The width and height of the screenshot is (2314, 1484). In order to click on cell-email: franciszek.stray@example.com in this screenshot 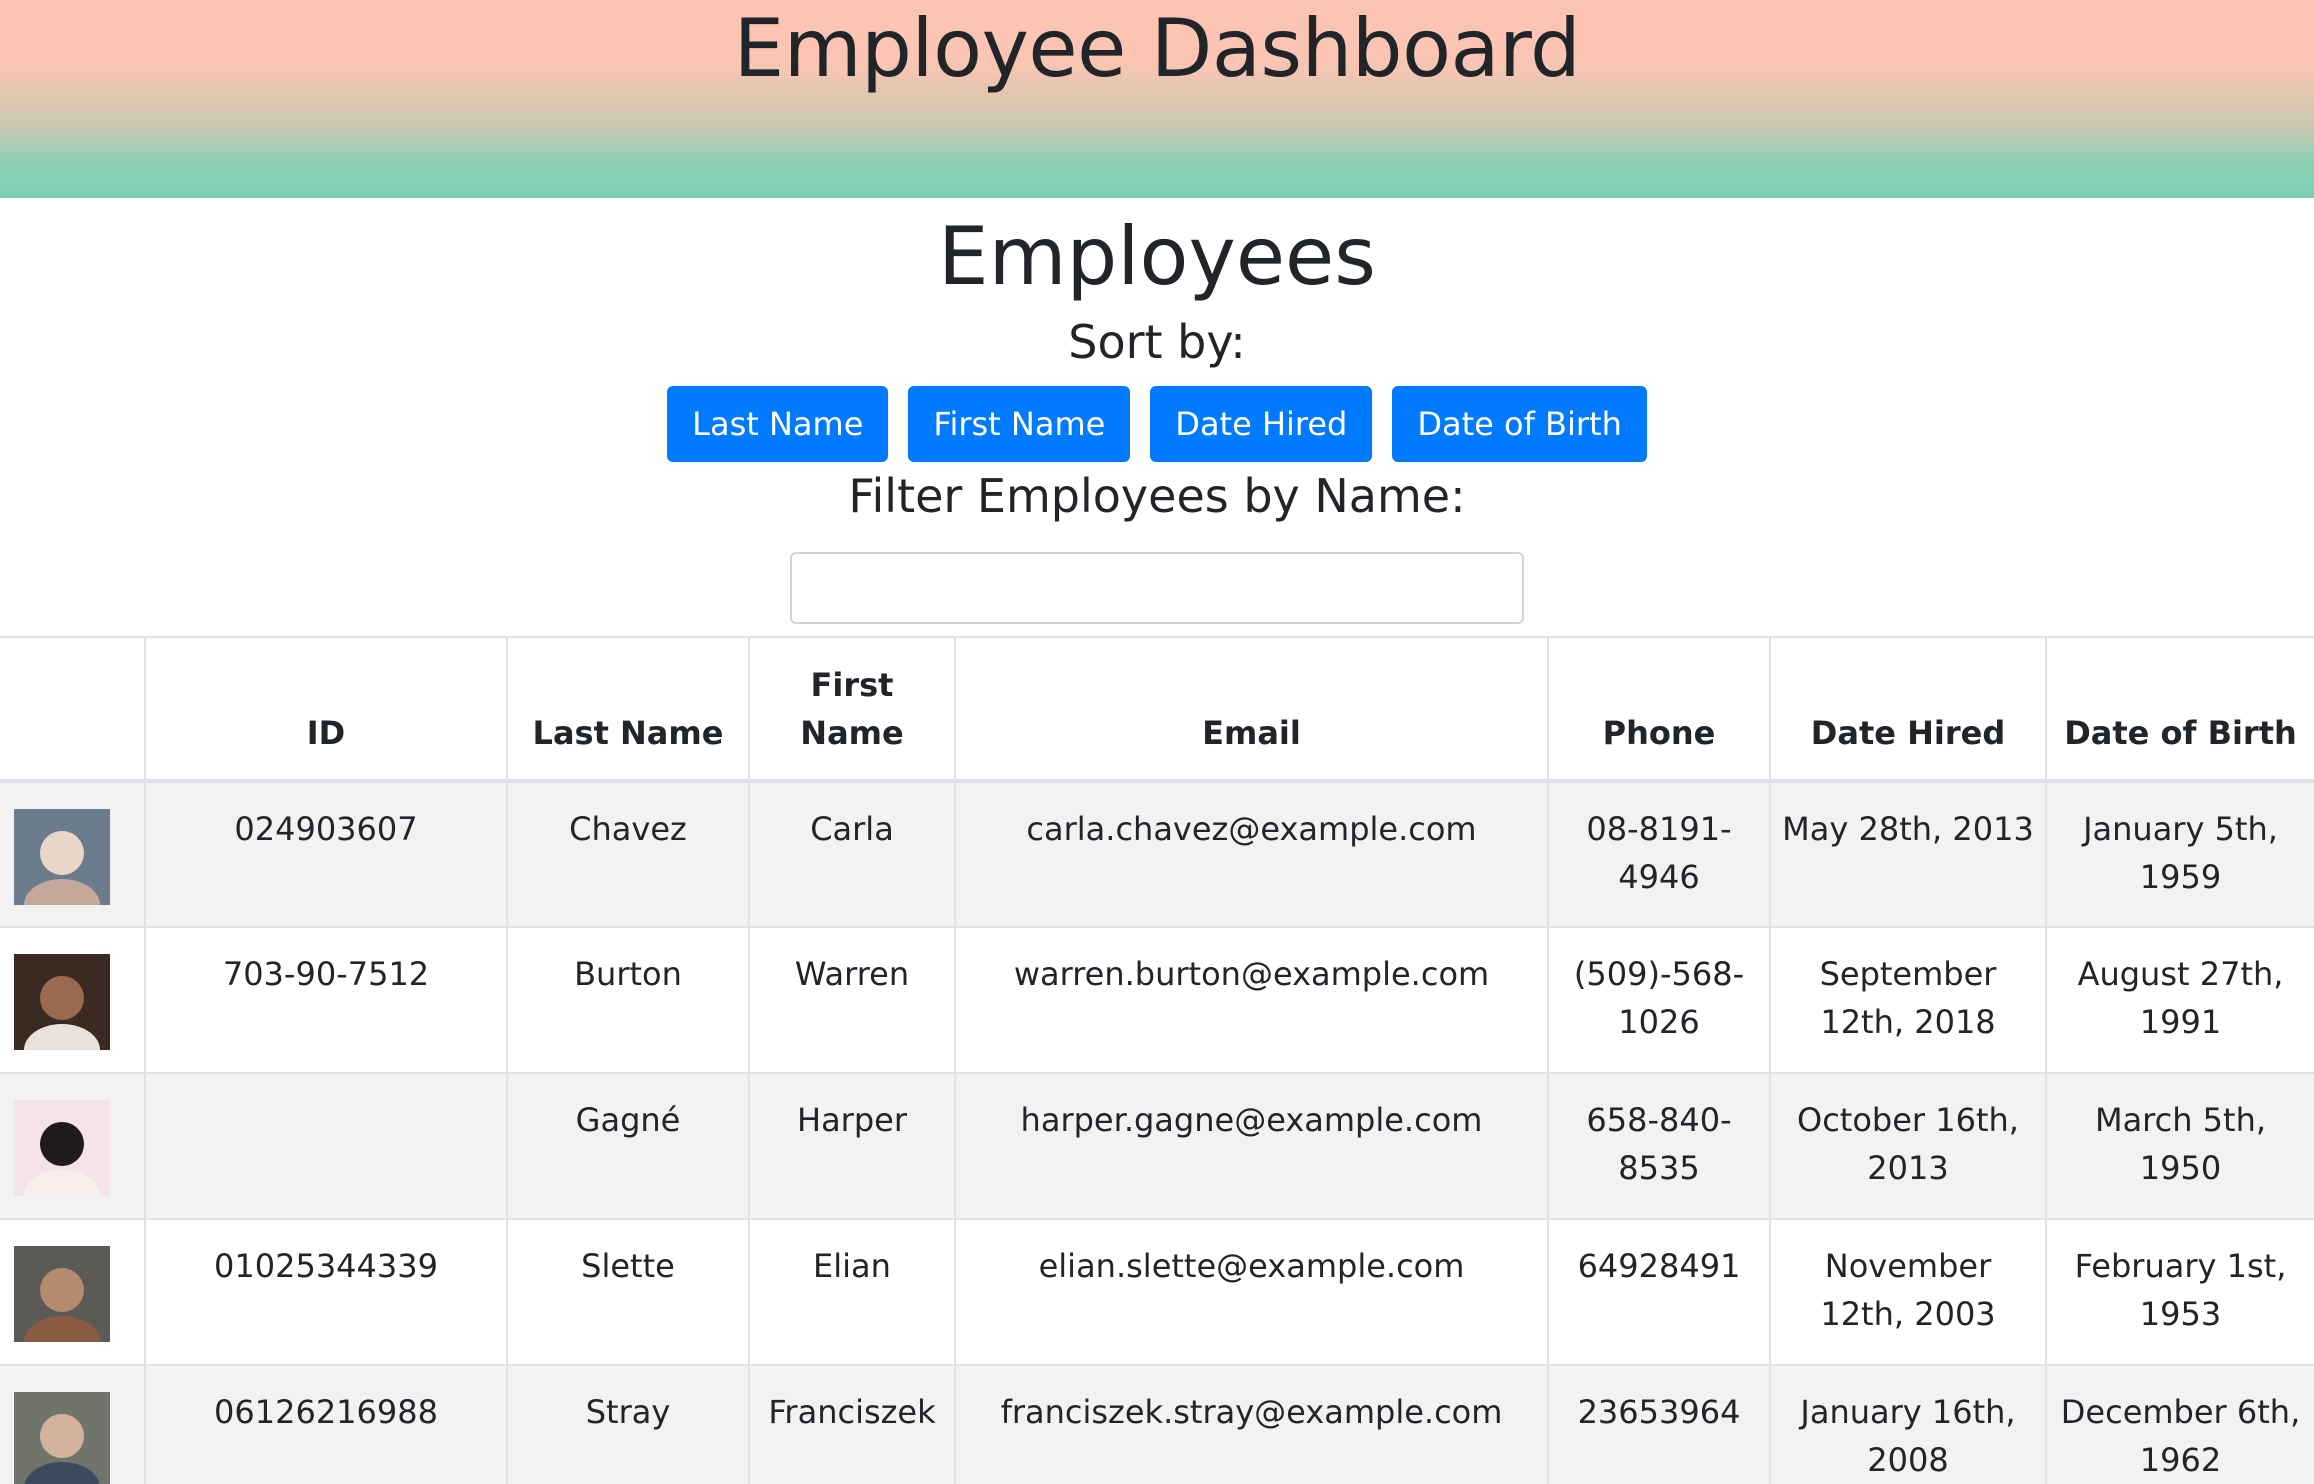, I will do `click(1251, 1424)`.